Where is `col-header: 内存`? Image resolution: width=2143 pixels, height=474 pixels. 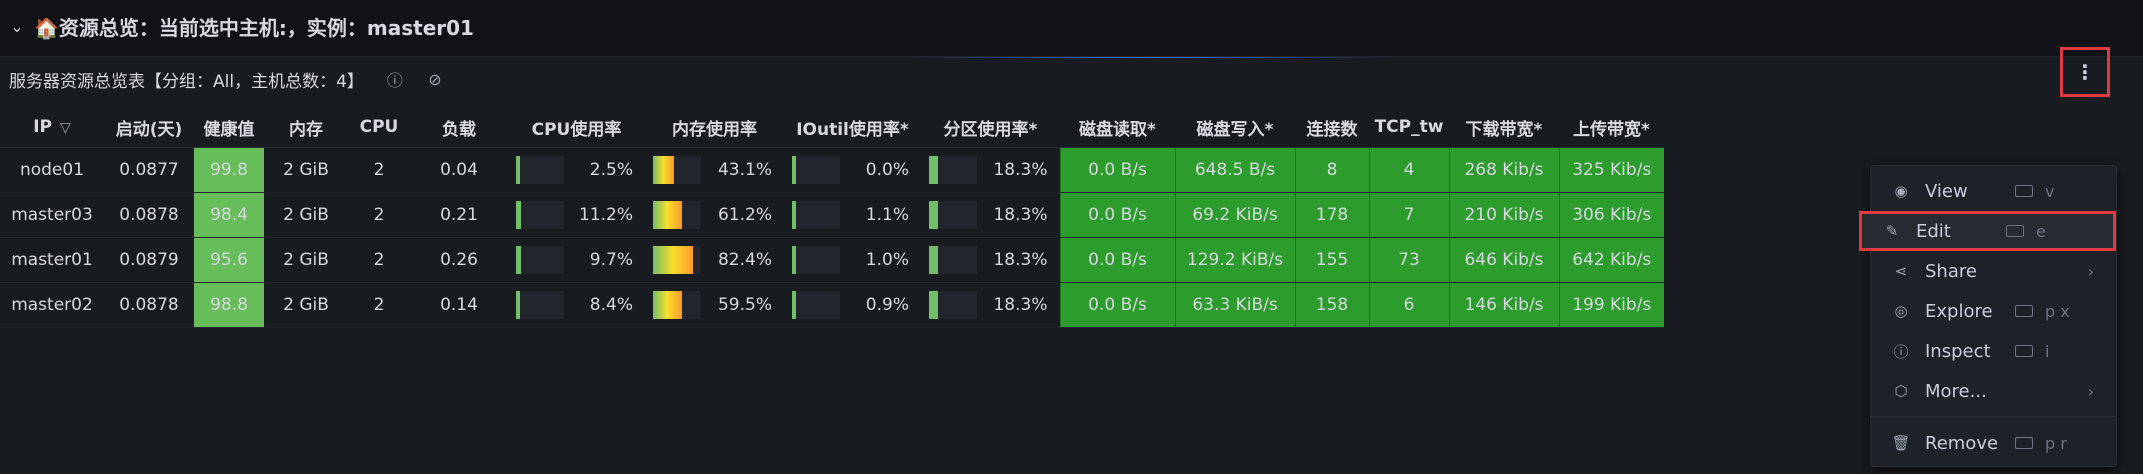 col-header: 内存 is located at coordinates (306, 127).